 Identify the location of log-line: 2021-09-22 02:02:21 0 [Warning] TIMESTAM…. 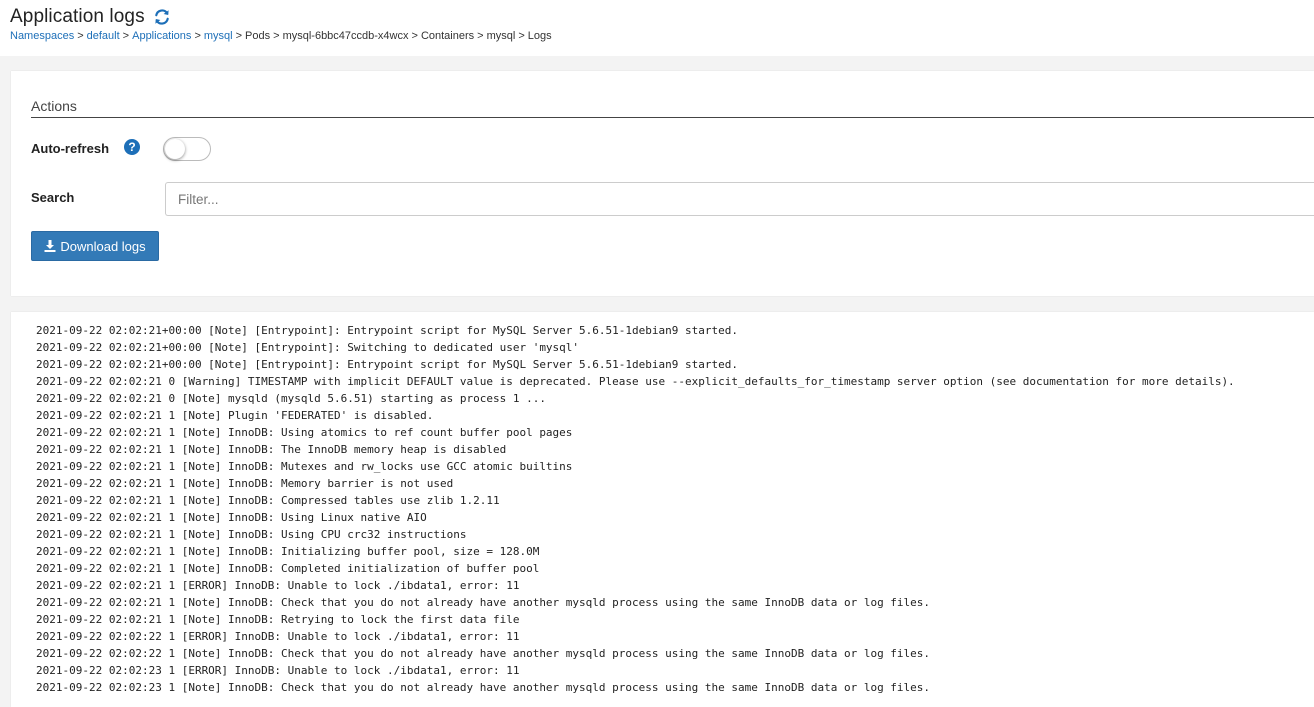
(635, 381).